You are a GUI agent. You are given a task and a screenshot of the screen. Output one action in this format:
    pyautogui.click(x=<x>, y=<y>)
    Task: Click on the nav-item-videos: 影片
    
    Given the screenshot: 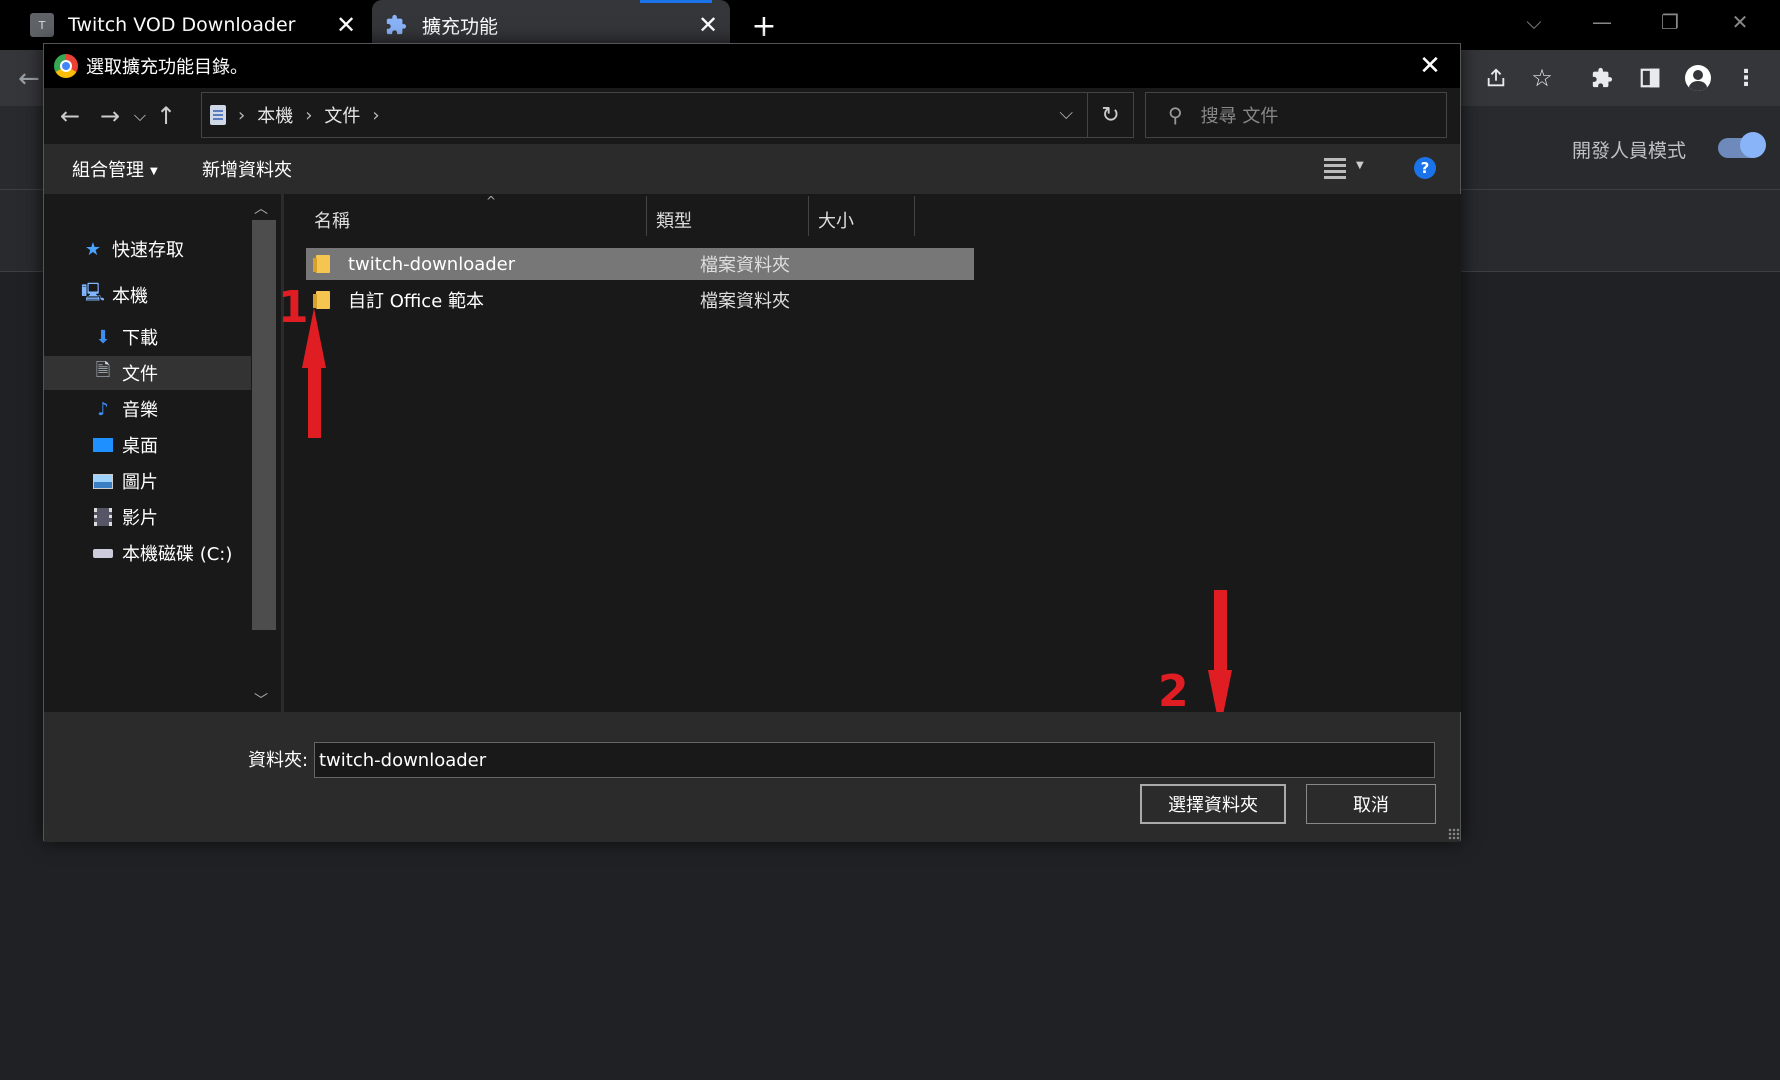 What is the action you would take?
    pyautogui.click(x=147, y=517)
    